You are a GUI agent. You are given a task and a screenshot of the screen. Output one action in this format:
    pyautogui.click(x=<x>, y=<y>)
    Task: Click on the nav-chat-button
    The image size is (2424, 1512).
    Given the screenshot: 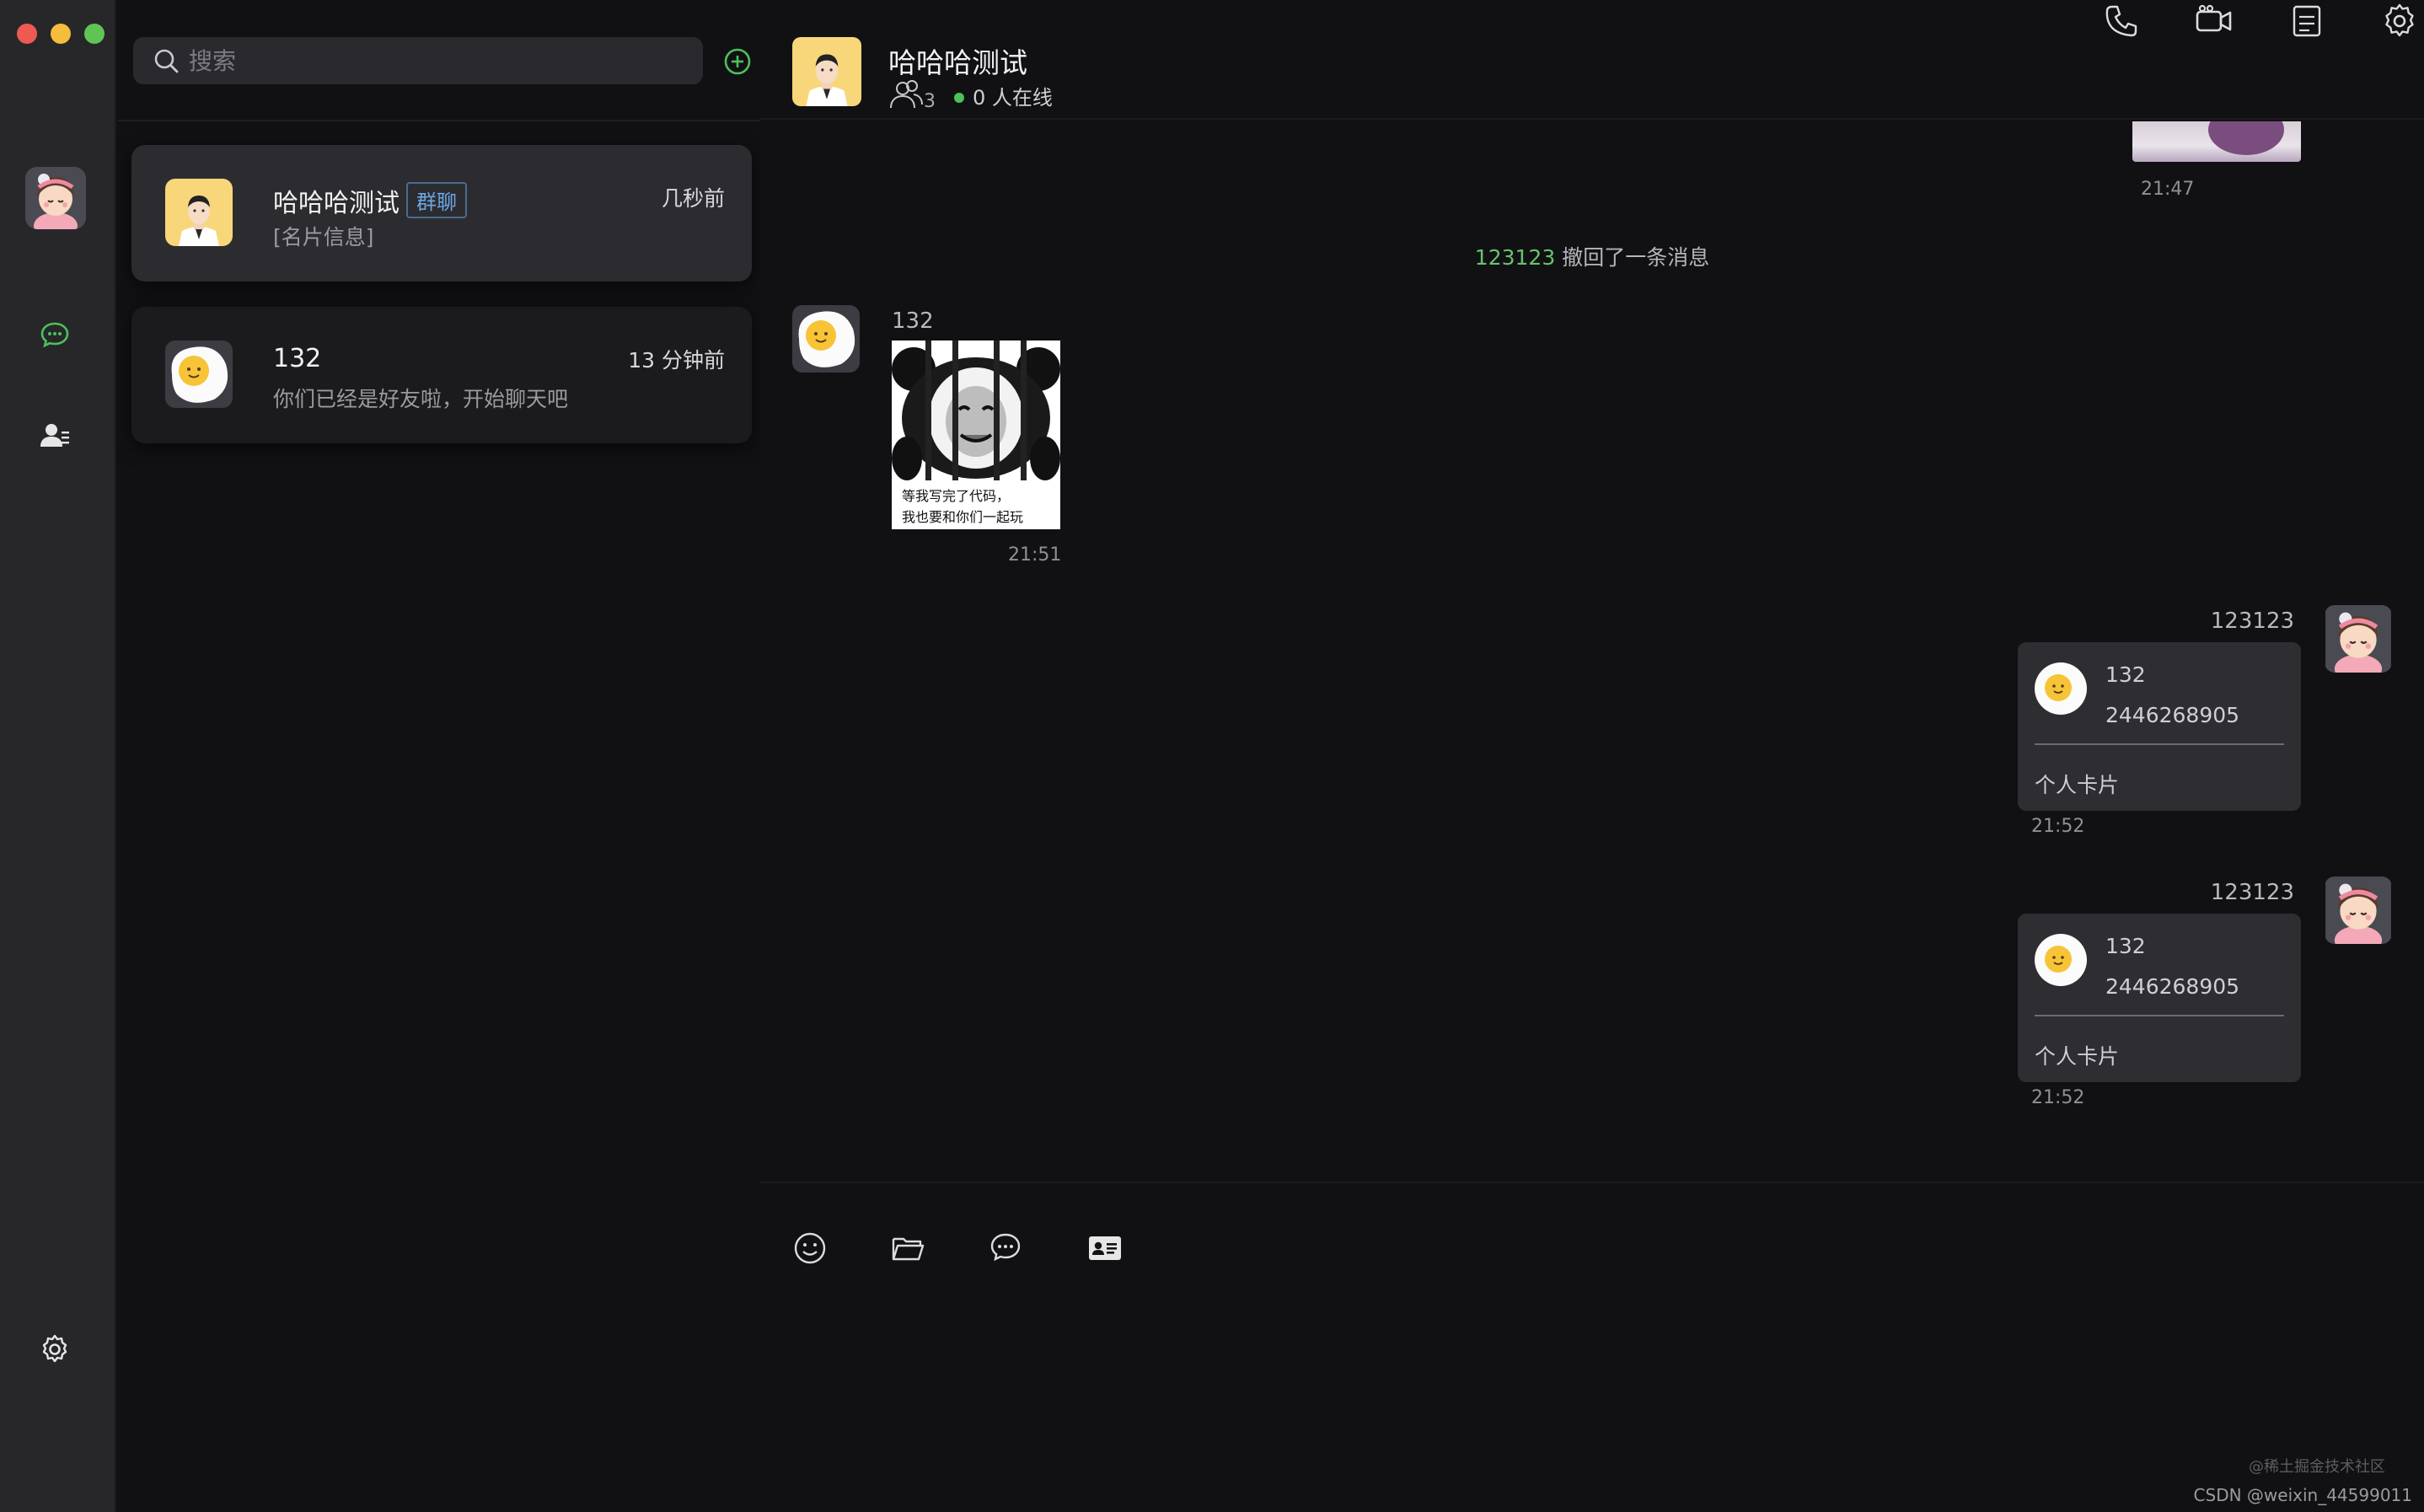 What is the action you would take?
    pyautogui.click(x=54, y=334)
    